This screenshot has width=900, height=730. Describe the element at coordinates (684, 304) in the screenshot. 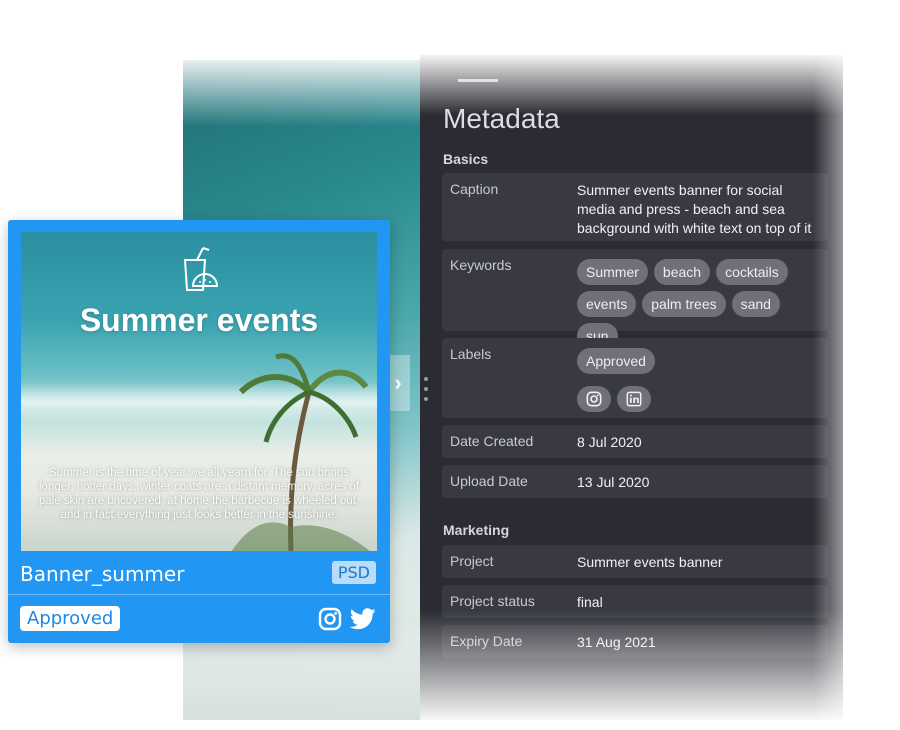

I see `keyword-chip: palm trees` at that location.